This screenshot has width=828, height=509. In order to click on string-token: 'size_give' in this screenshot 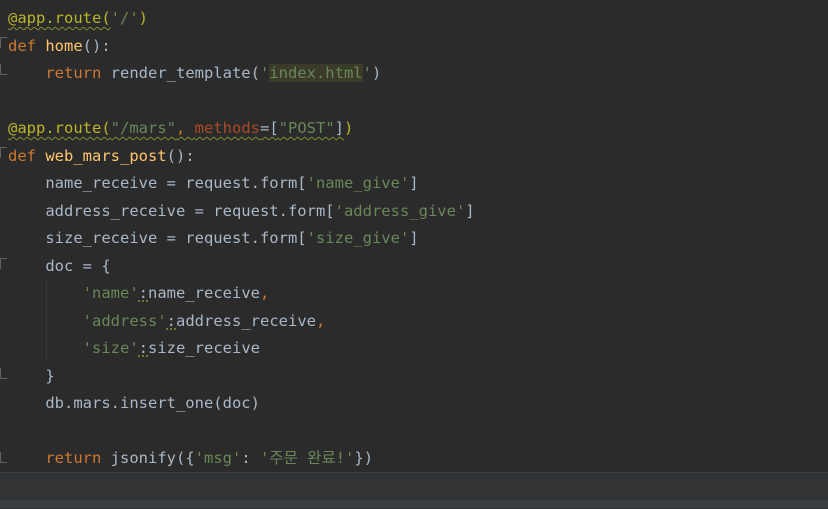, I will do `click(358, 238)`.